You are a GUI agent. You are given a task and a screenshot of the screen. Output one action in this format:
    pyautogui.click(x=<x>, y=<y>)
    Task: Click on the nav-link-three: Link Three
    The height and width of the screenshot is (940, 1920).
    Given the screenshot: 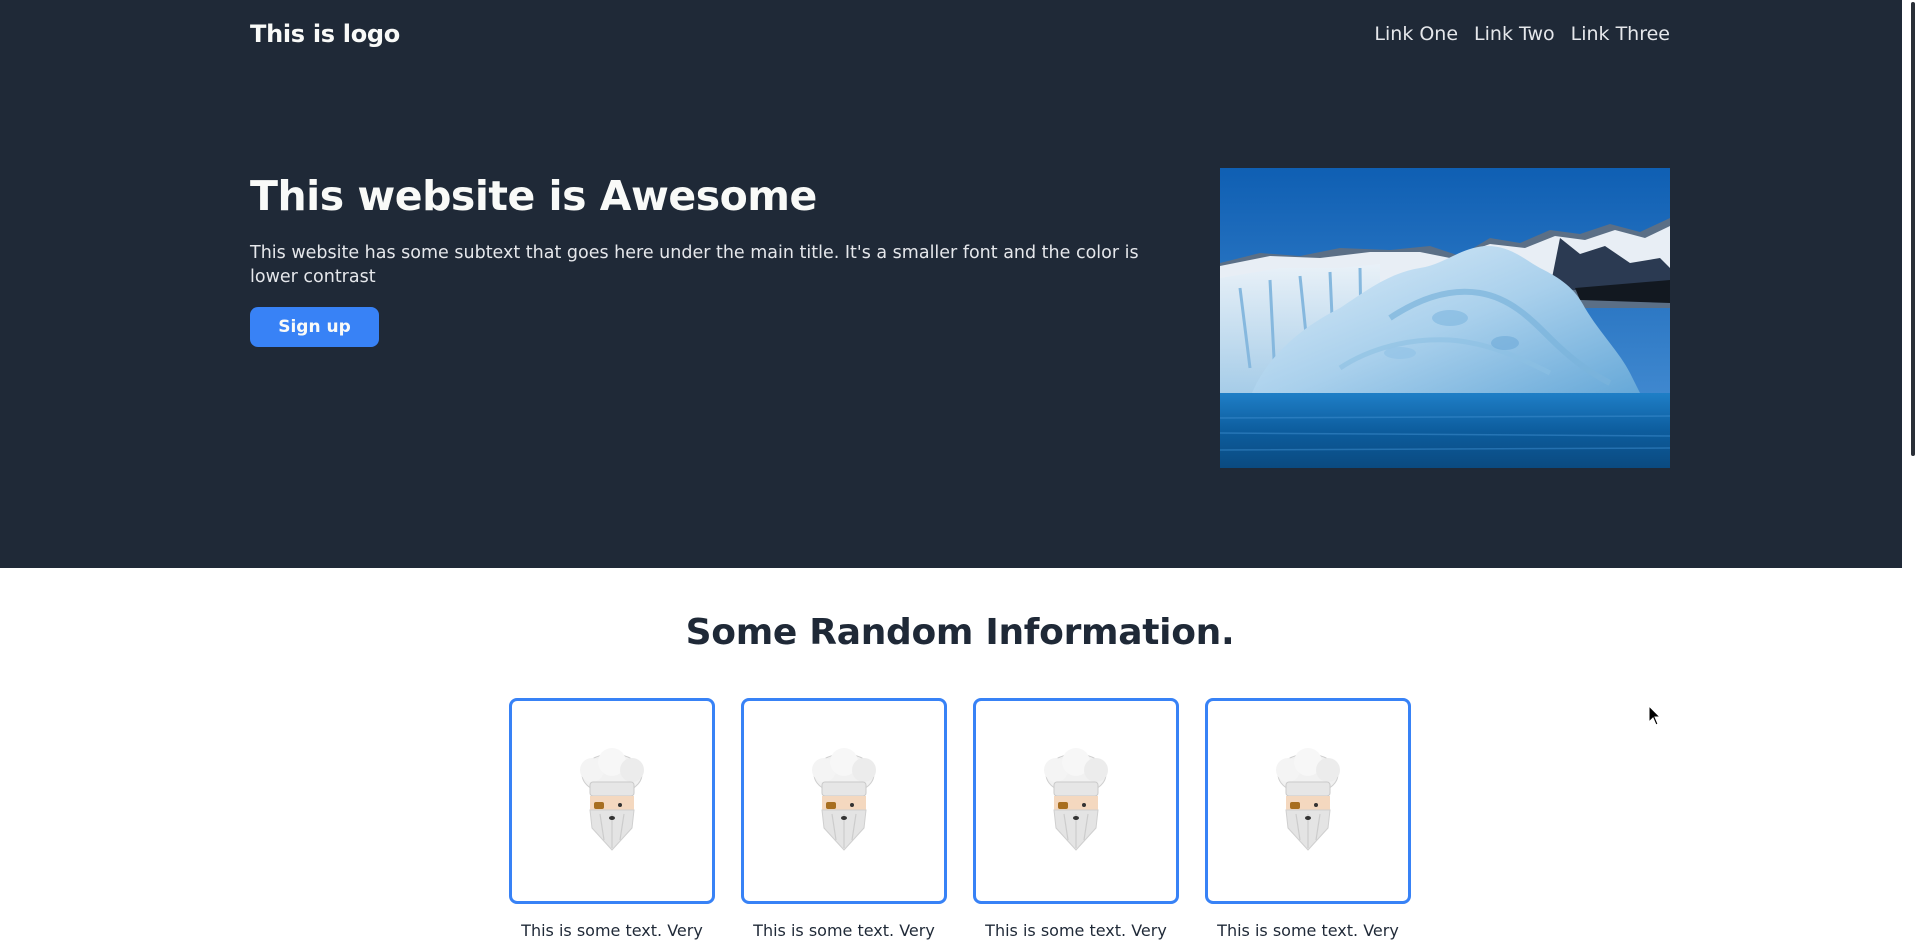 What is the action you would take?
    pyautogui.click(x=1620, y=34)
    